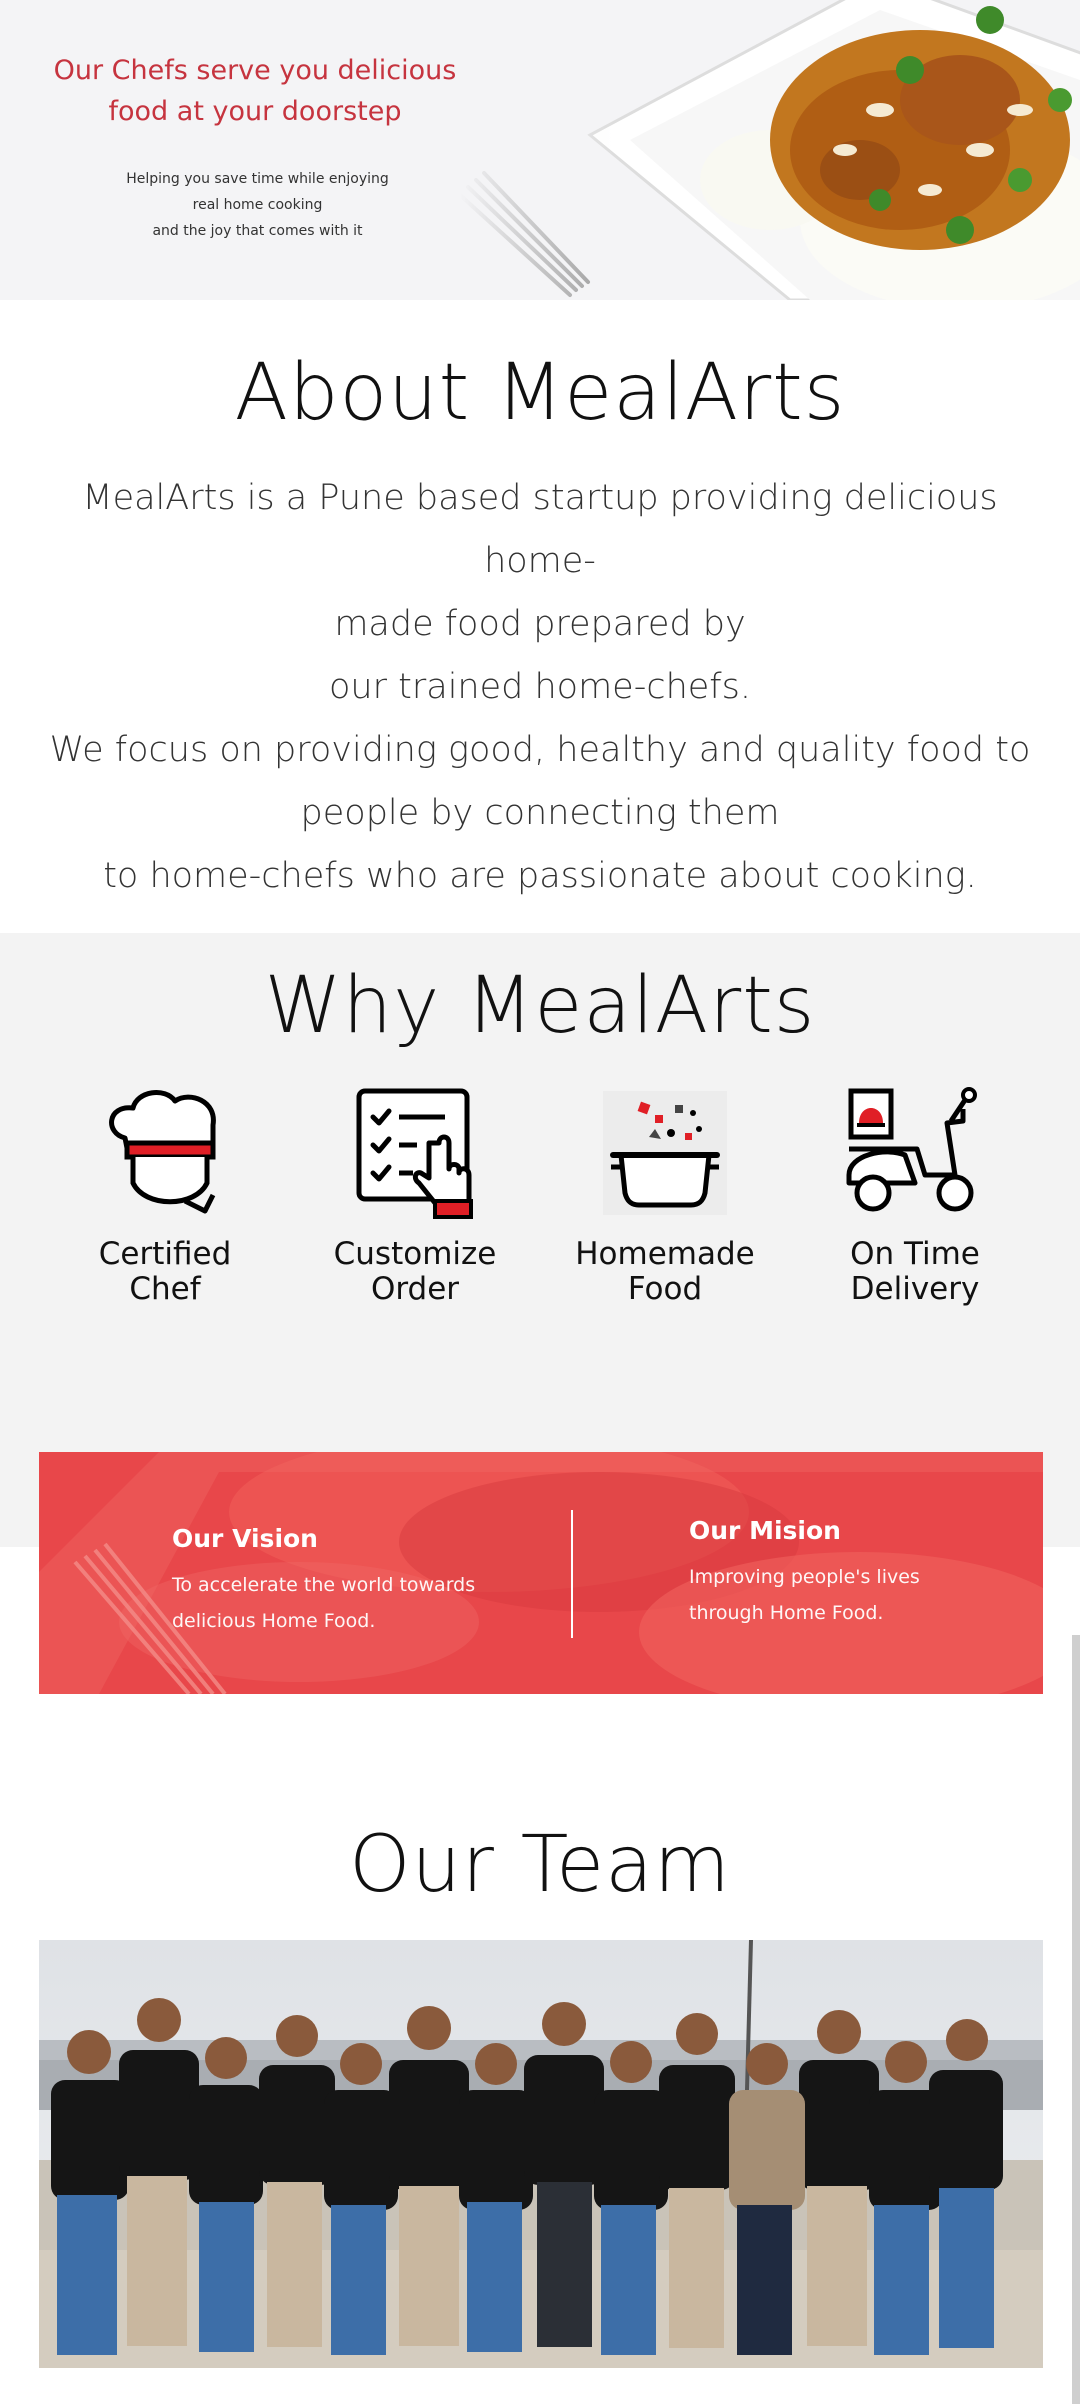 The height and width of the screenshot is (2404, 1080). I want to click on about-line: people by connecting them, so click(540, 813).